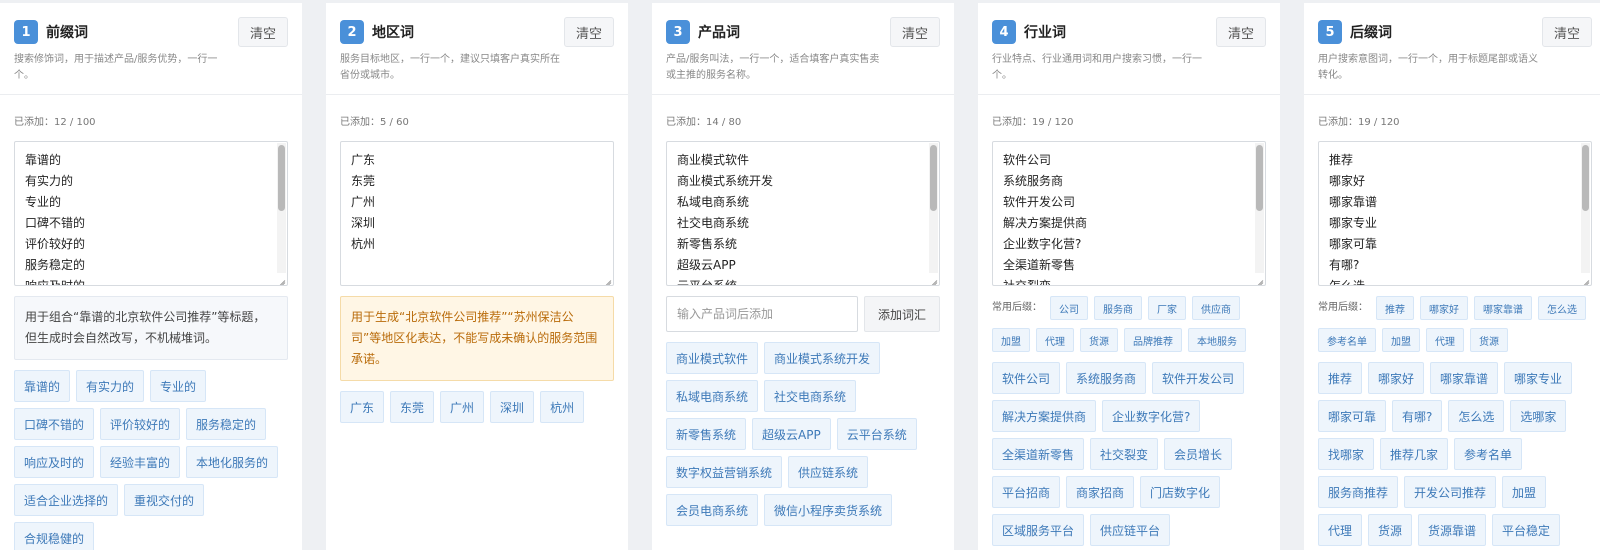 The width and height of the screenshot is (1600, 550). Describe the element at coordinates (1352, 416) in the screenshot. I see `keyword-chip: 哪家可靠` at that location.